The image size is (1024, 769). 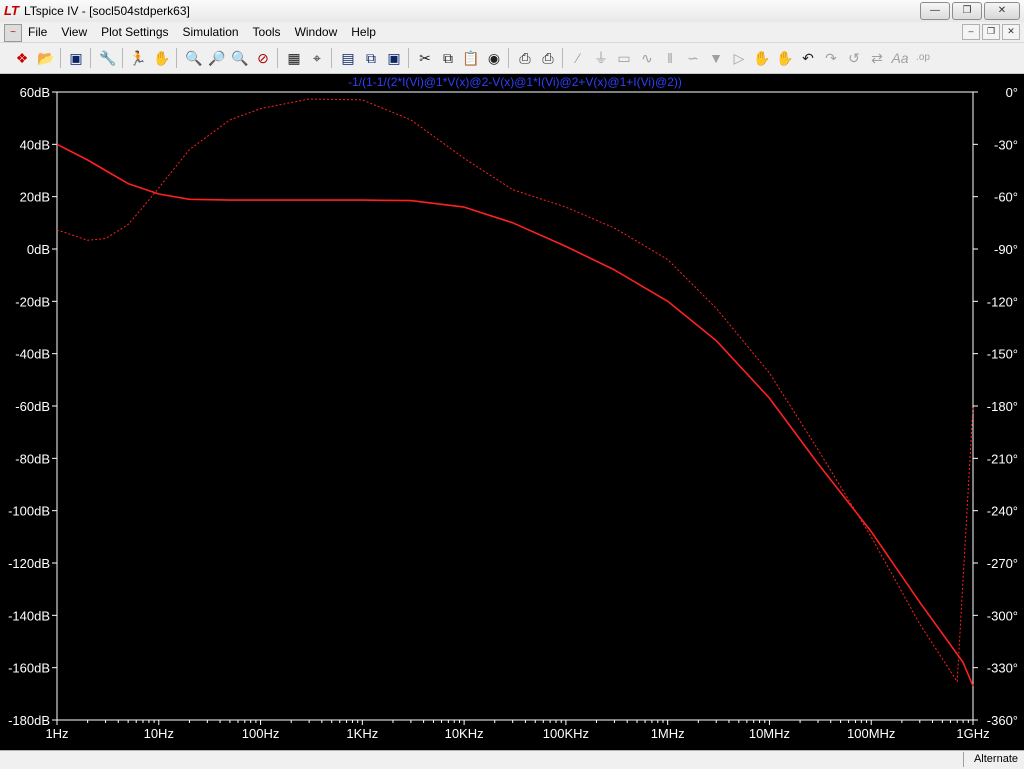 I want to click on y-tick-label: 60dB, so click(x=35, y=92).